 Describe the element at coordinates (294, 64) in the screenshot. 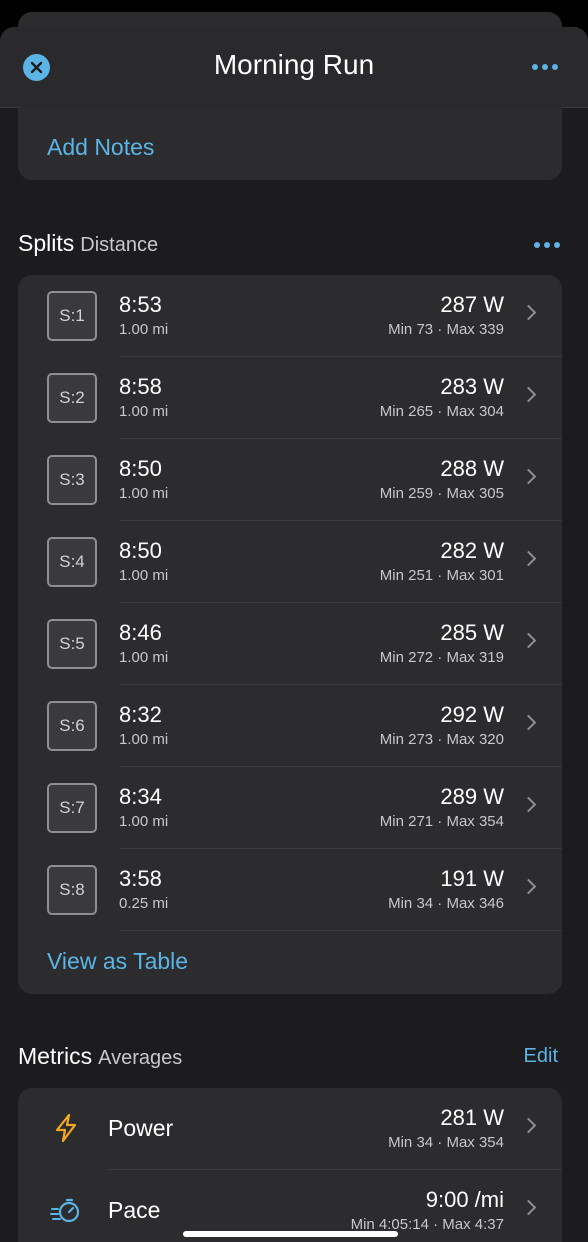

I see `page-title: Morning Run` at that location.